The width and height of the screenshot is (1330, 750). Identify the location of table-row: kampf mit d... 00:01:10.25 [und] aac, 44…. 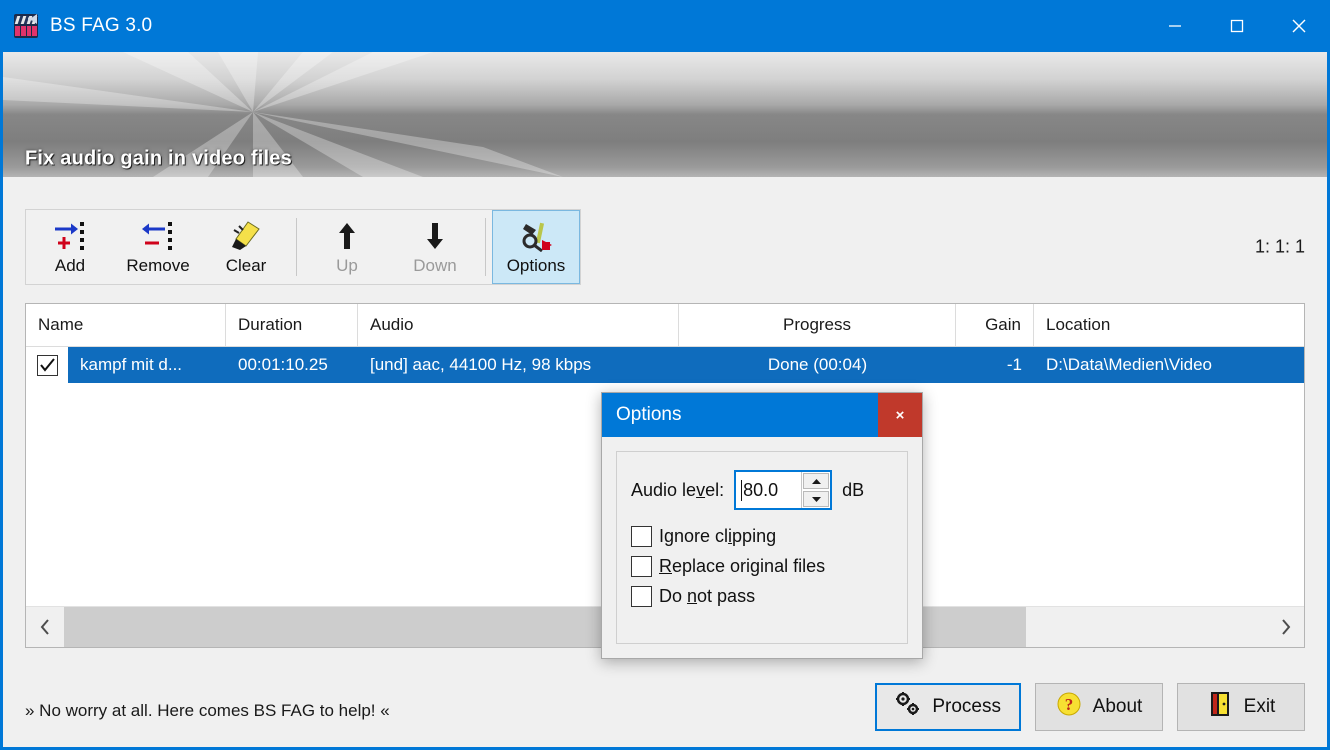
(665, 365).